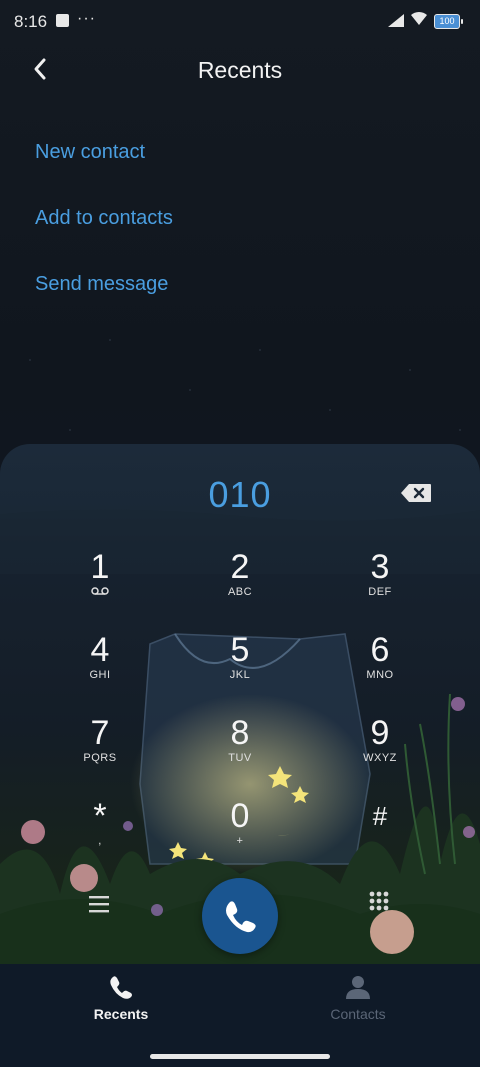 The image size is (480, 1067). I want to click on key-5: 5 JKL, so click(240, 666).